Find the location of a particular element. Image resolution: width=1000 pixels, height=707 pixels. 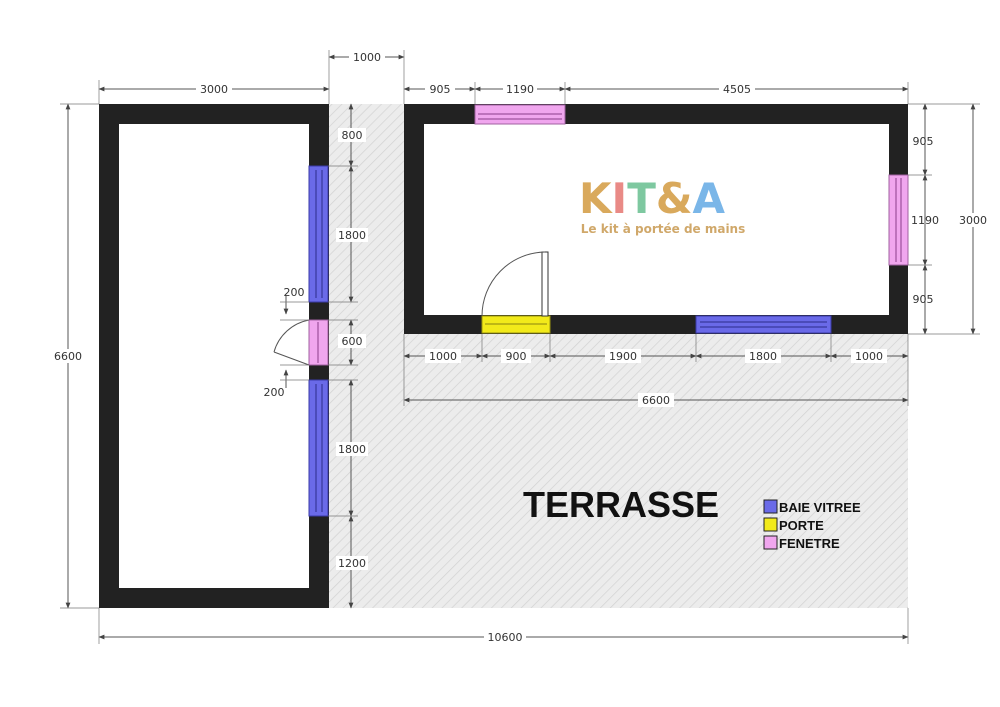

dim-left-height: 6600 is located at coordinates (68, 356).